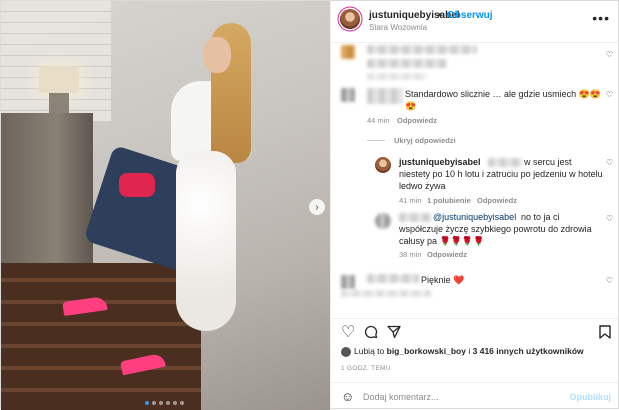 The height and width of the screenshot is (410, 619). What do you see at coordinates (59, 80) in the screenshot?
I see `photo-lamp` at bounding box center [59, 80].